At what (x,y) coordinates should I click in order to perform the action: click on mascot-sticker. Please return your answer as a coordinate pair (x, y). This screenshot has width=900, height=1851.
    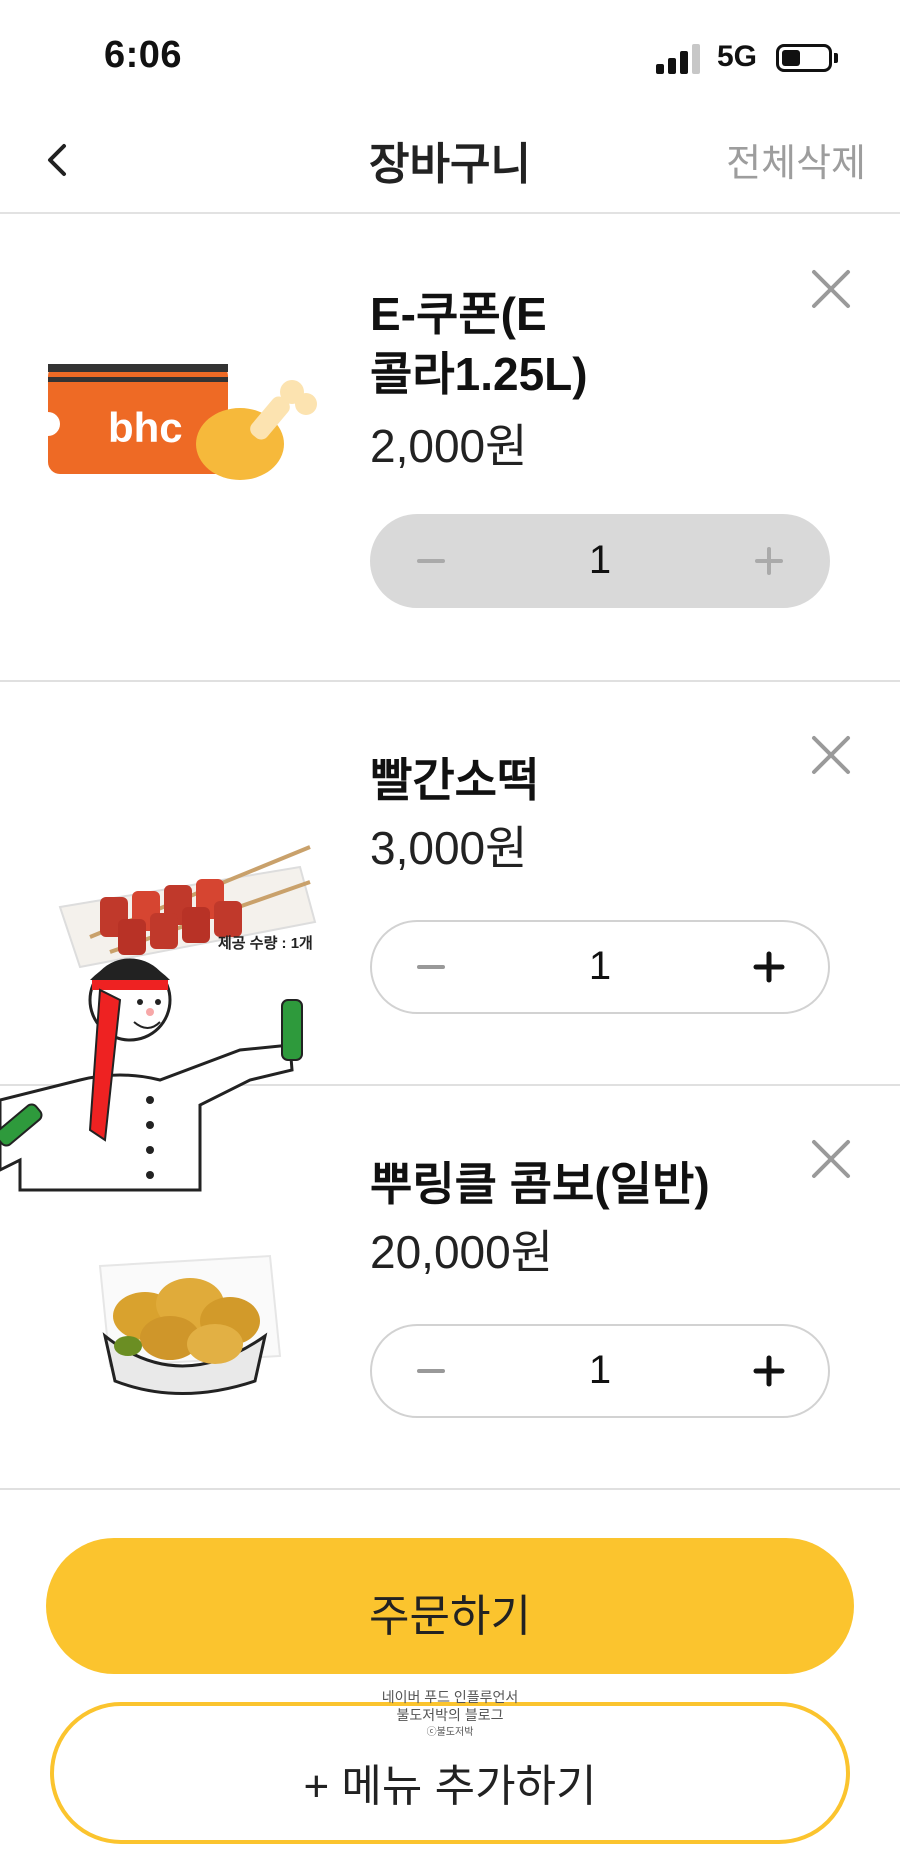
    Looking at the image, I should click on (151, 1075).